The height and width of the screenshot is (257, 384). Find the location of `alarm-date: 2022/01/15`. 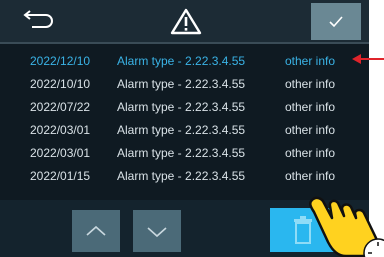

alarm-date: 2022/01/15 is located at coordinates (60, 176).